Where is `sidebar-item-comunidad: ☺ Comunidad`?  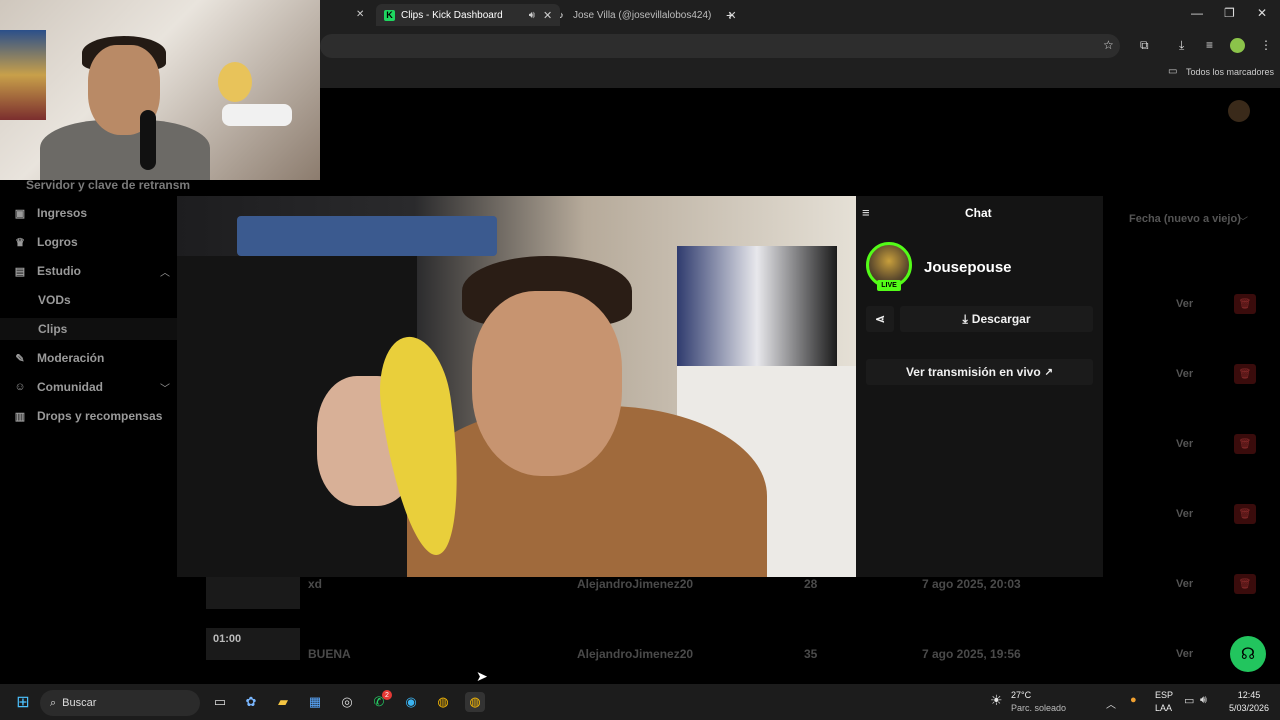 sidebar-item-comunidad: ☺ Comunidad is located at coordinates (58, 387).